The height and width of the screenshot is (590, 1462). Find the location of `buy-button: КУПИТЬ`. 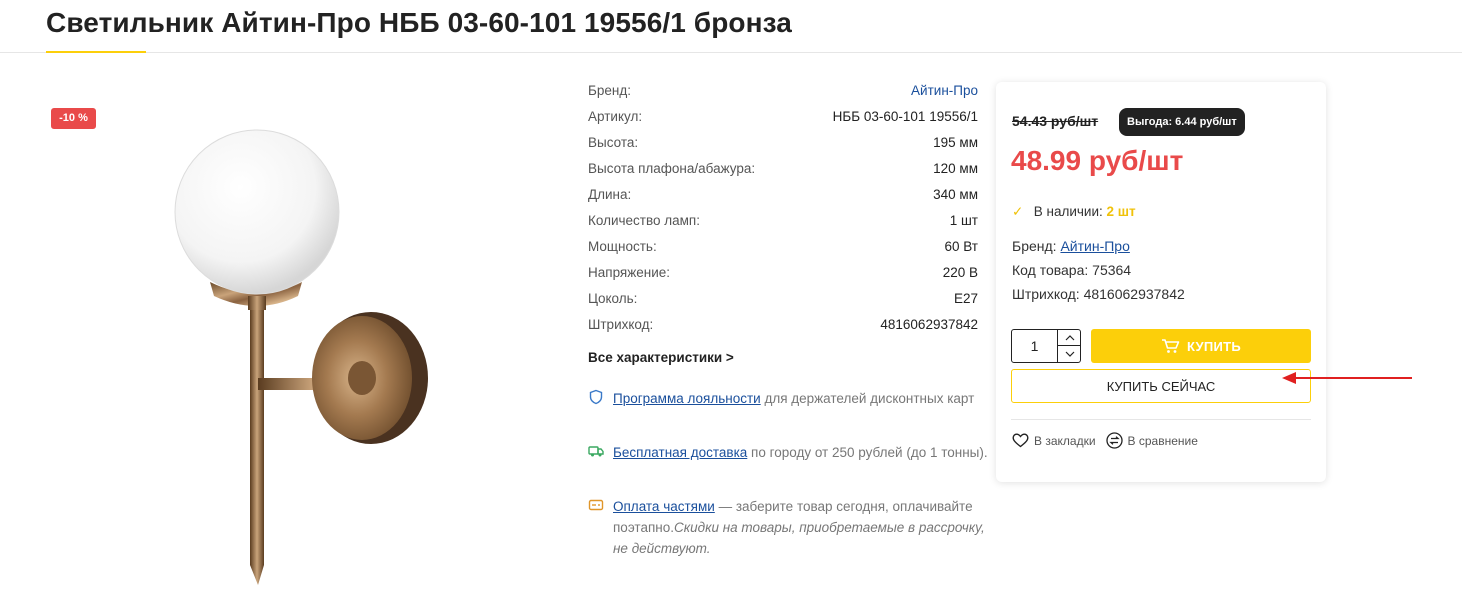

buy-button: КУПИТЬ is located at coordinates (1201, 346).